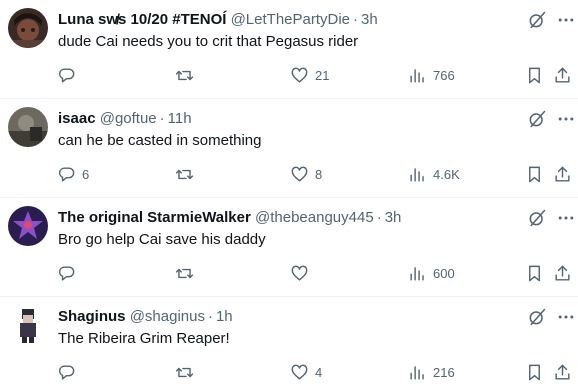 This screenshot has height=386, width=578. Describe the element at coordinates (314, 217) in the screenshot. I see `user-handle: @thebeanguy445` at that location.